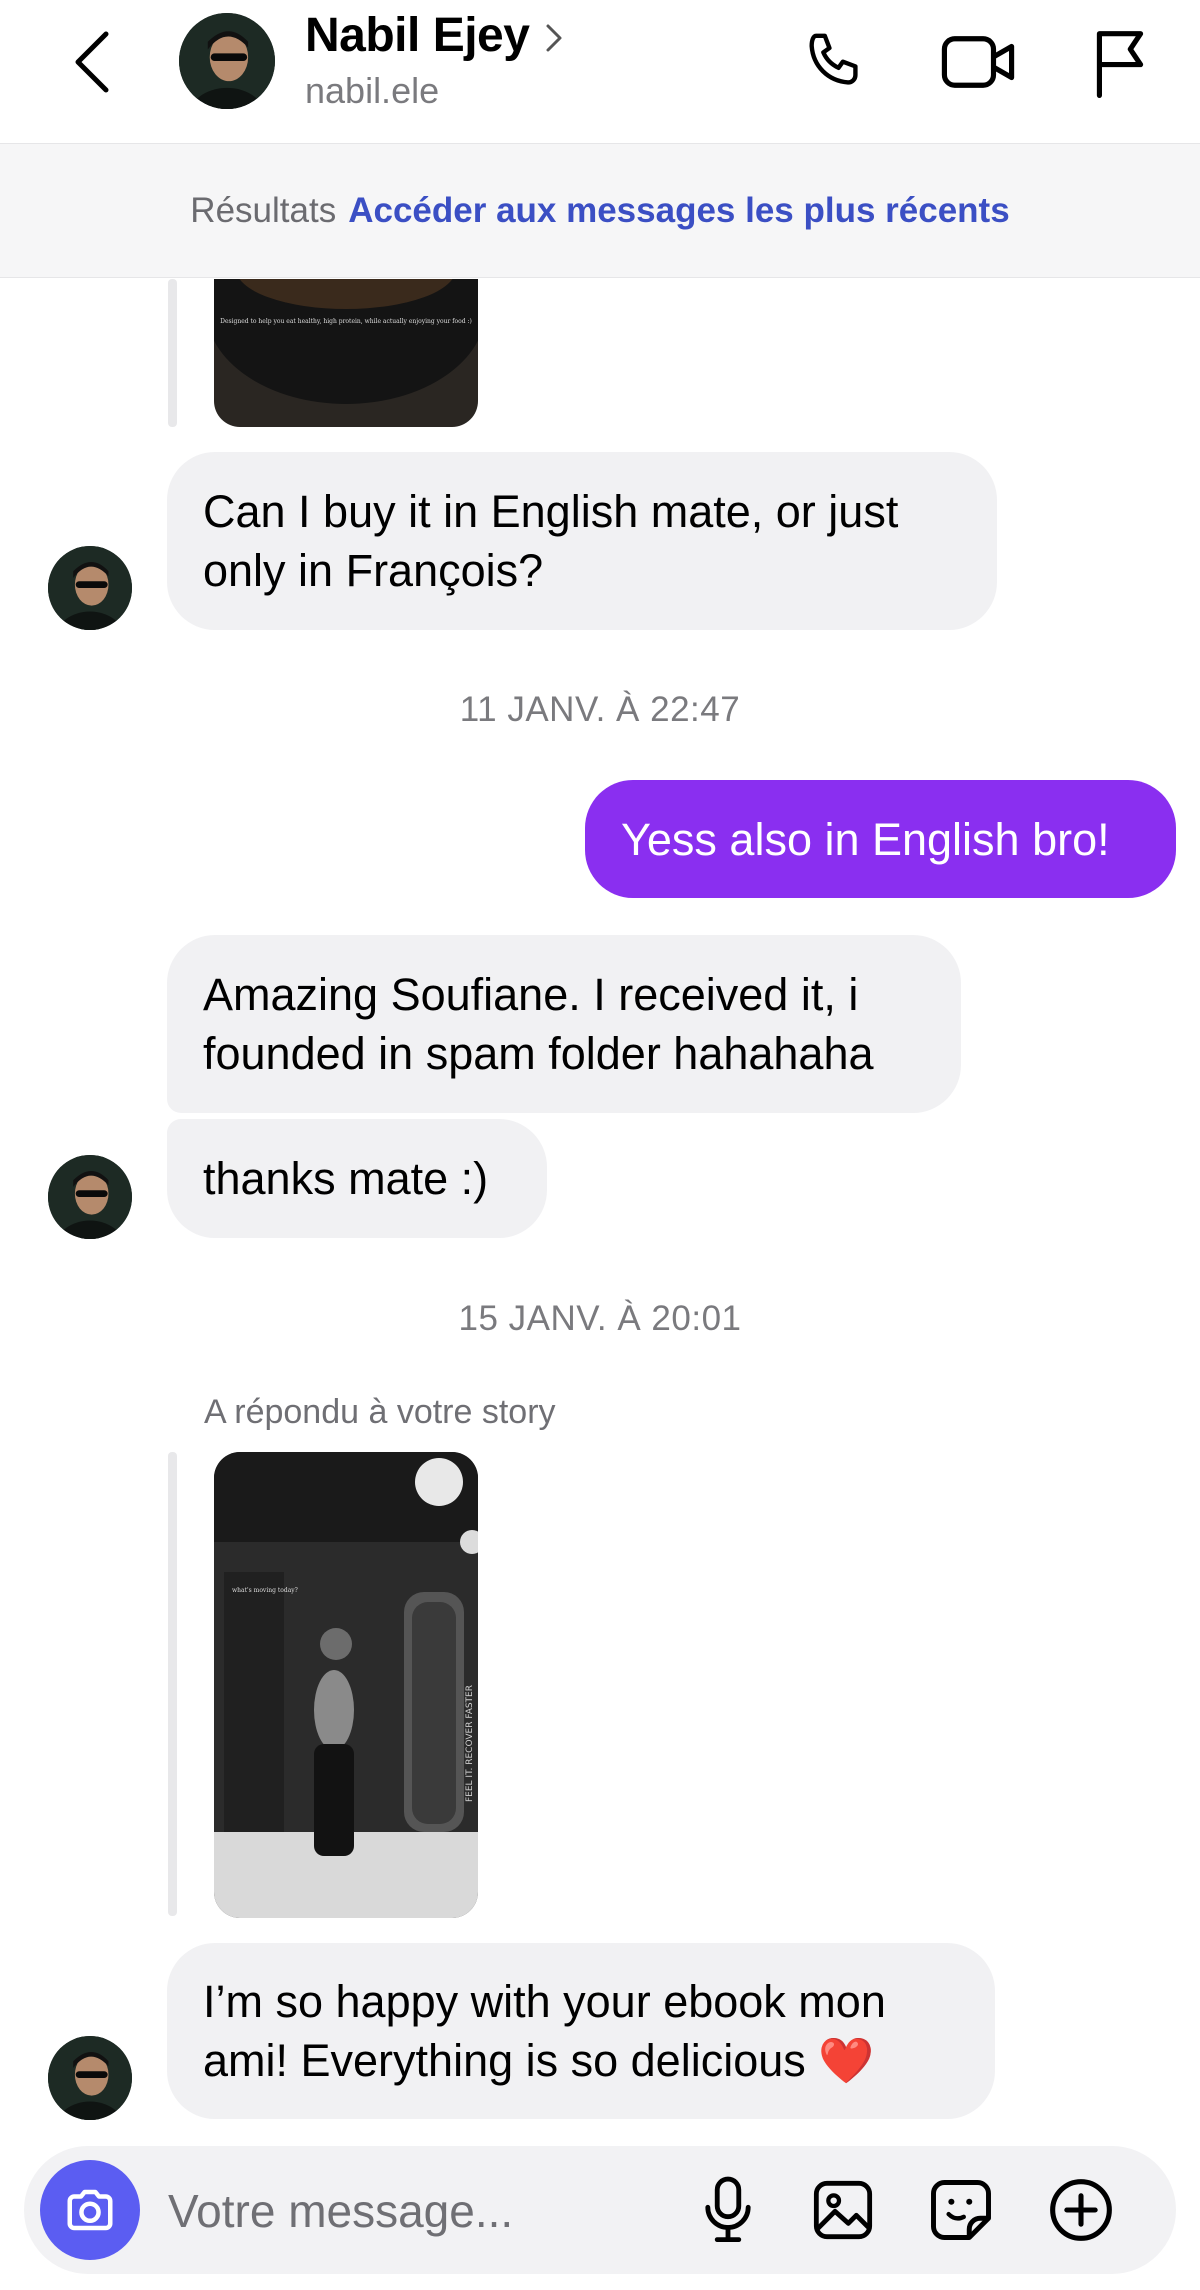 This screenshot has height=2290, width=1200. I want to click on message-text: thanks mate :), so click(346, 1178).